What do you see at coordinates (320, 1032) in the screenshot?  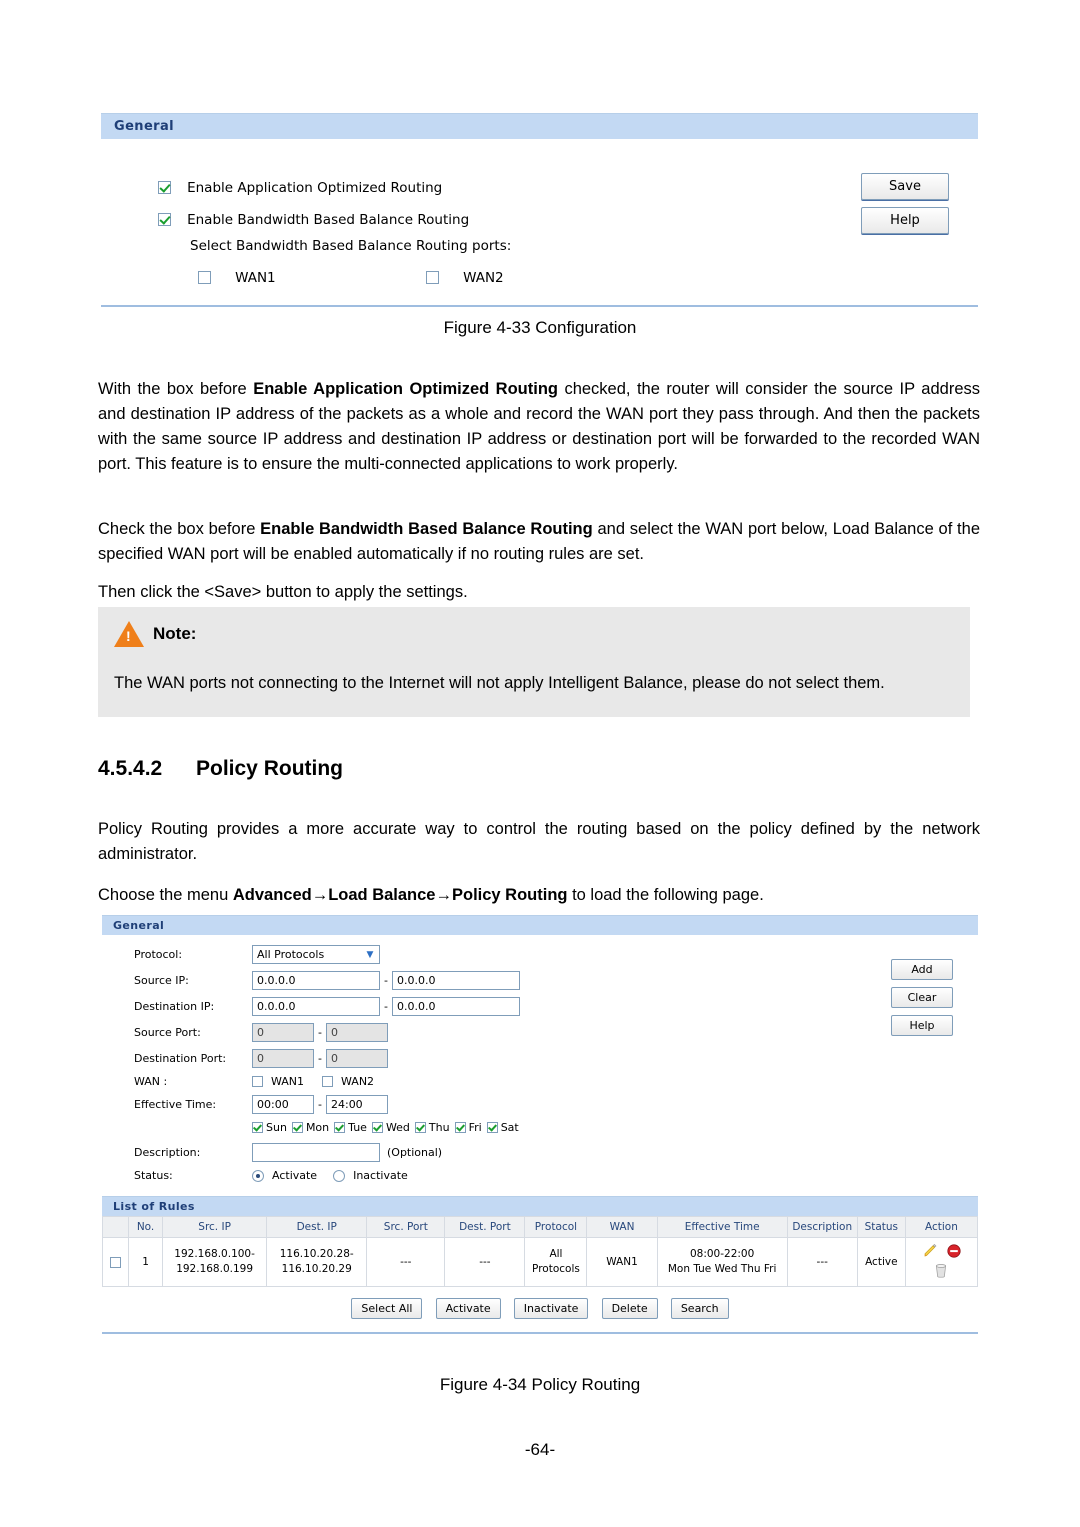 I see `source-port-range-dash: -` at bounding box center [320, 1032].